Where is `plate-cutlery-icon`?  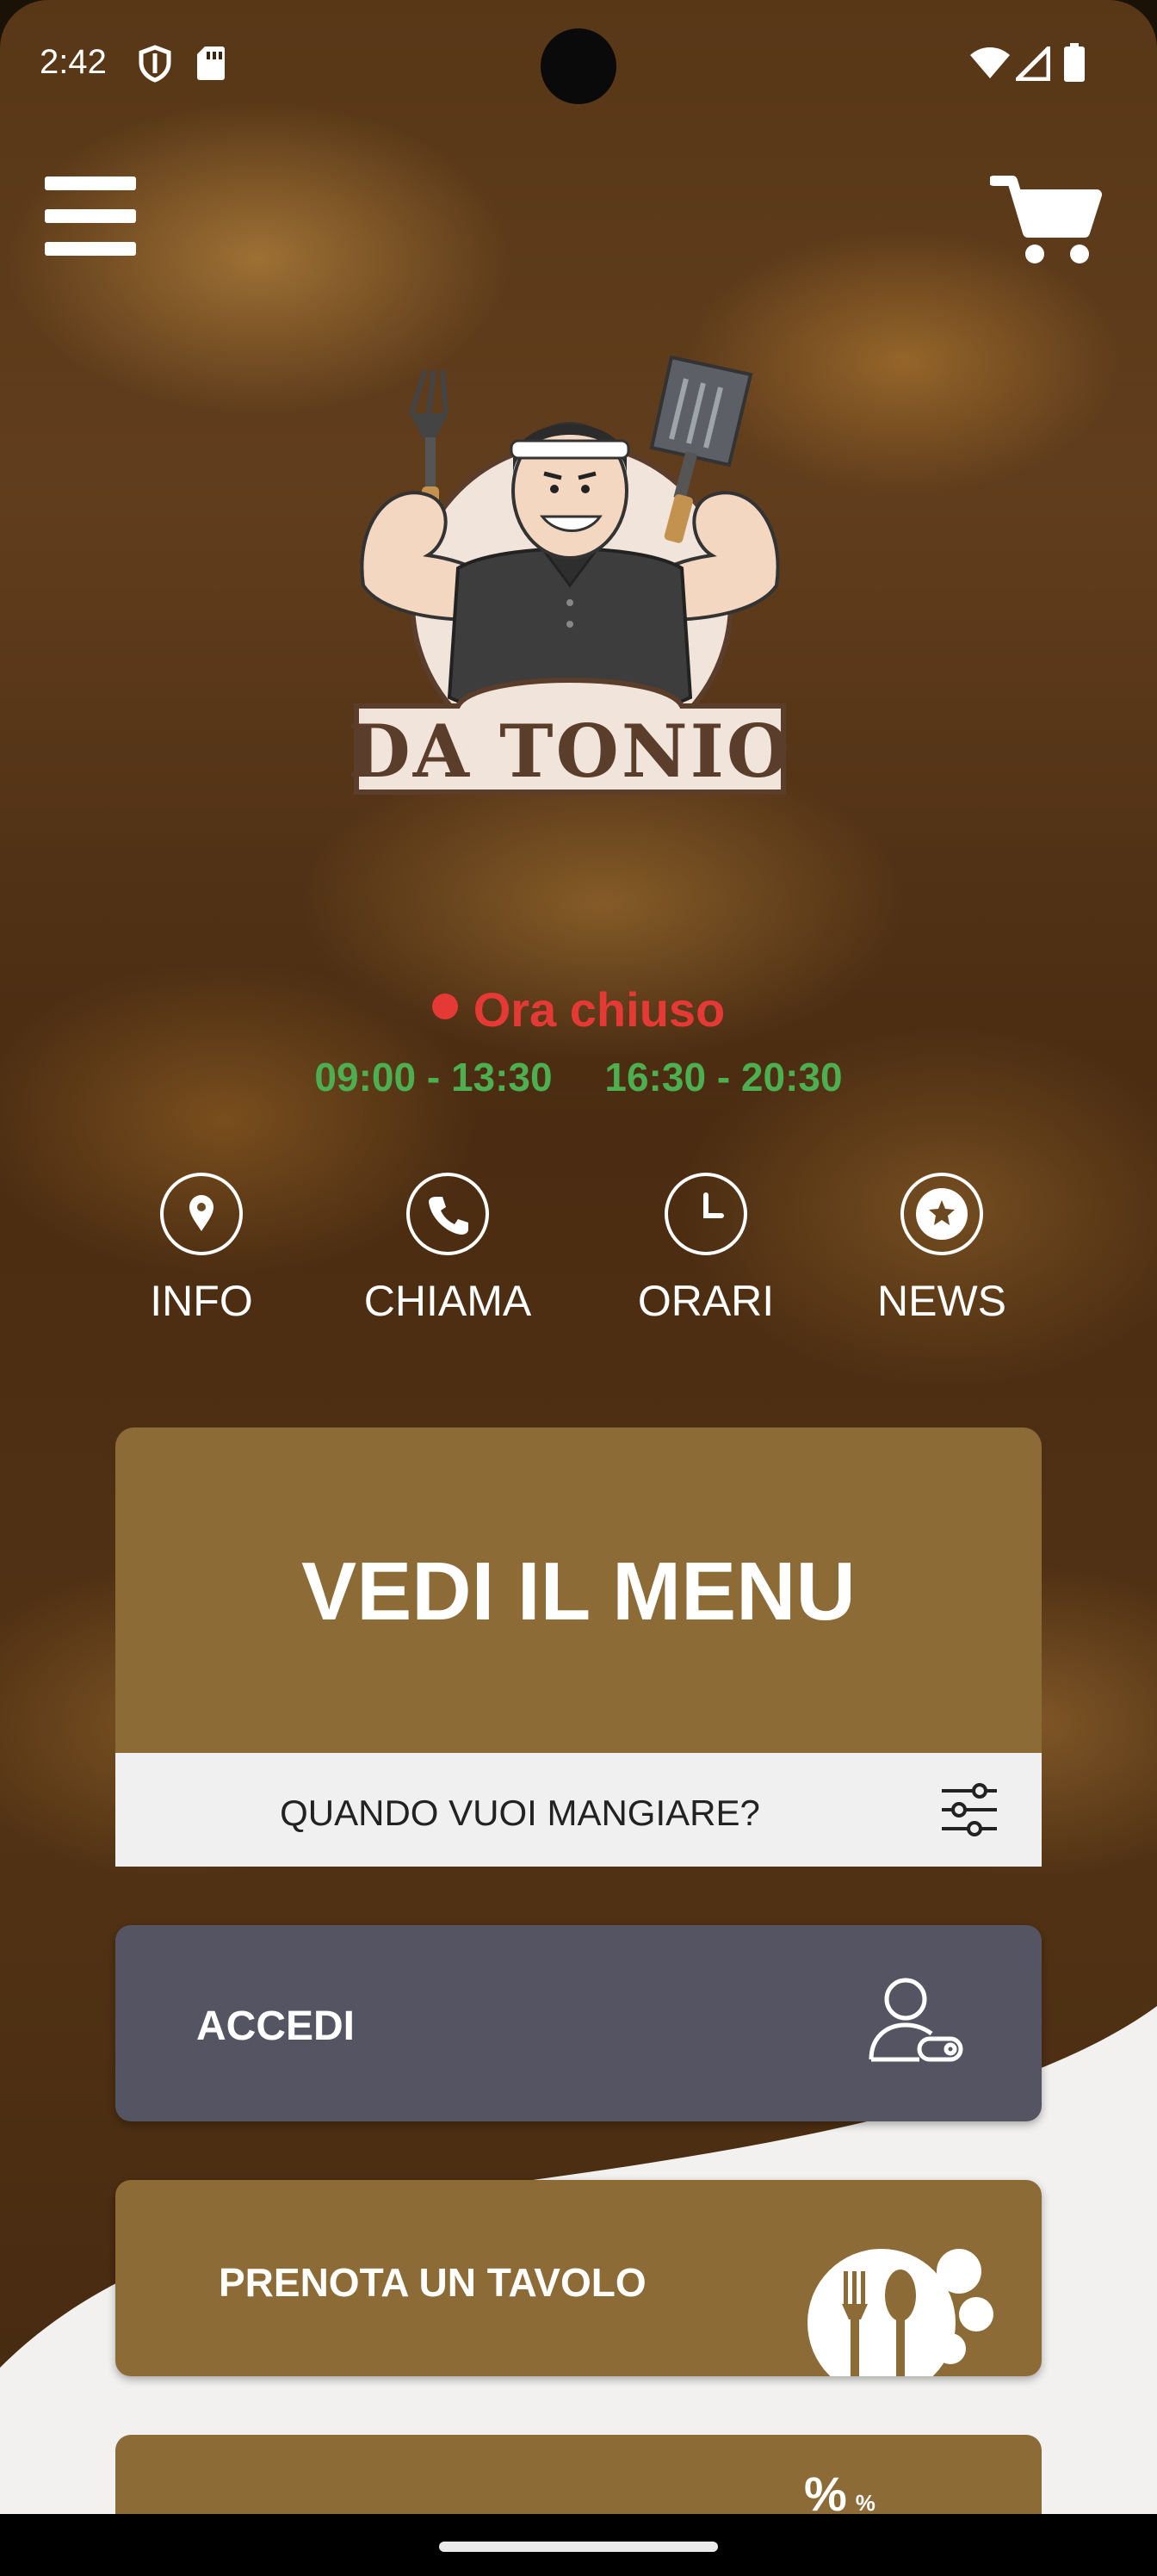 plate-cutlery-icon is located at coordinates (900, 2312).